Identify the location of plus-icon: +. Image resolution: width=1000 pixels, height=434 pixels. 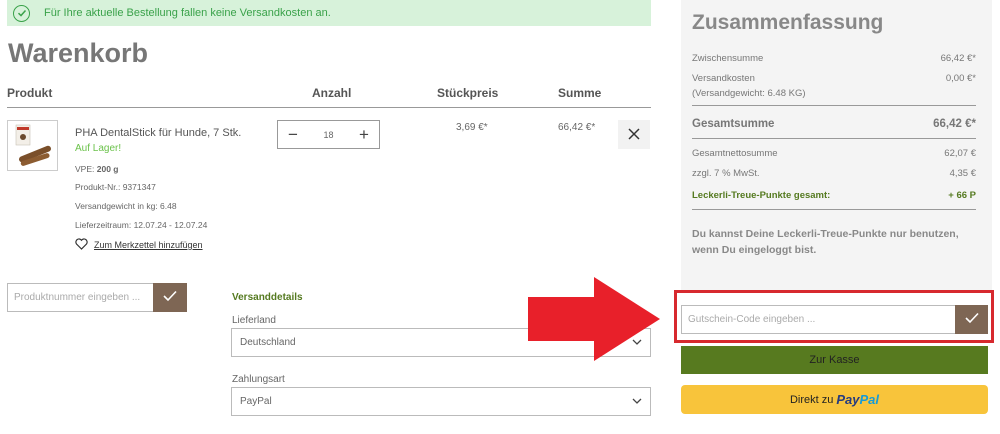
(364, 134).